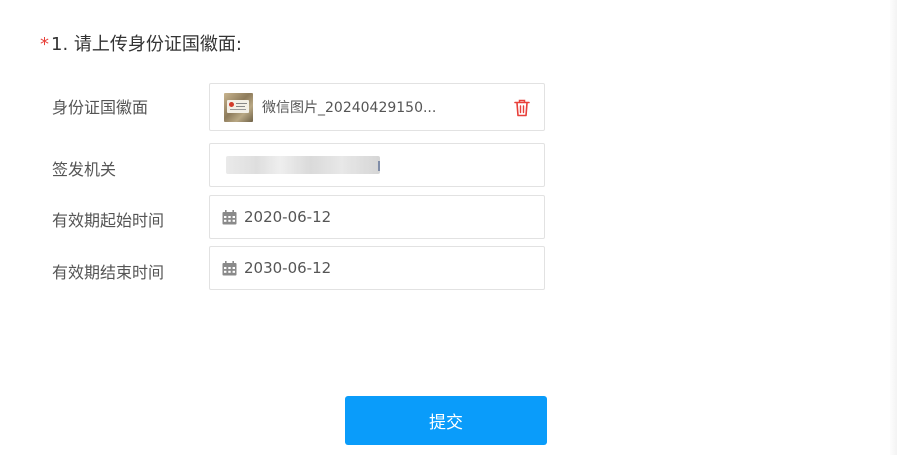 This screenshot has height=455, width=897. Describe the element at coordinates (146, 44) in the screenshot. I see `section-title-text: 1. 请上传身份证国徽面:` at that location.